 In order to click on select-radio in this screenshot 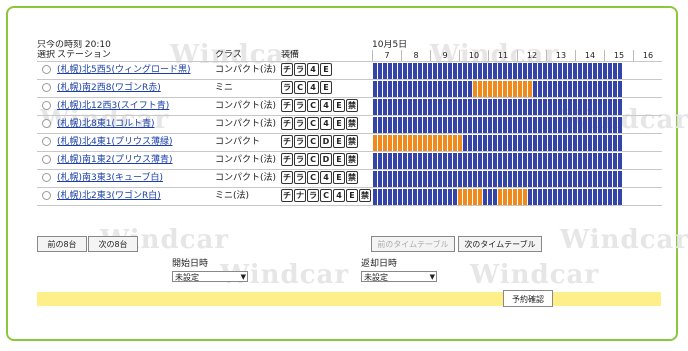, I will do `click(46, 87)`.